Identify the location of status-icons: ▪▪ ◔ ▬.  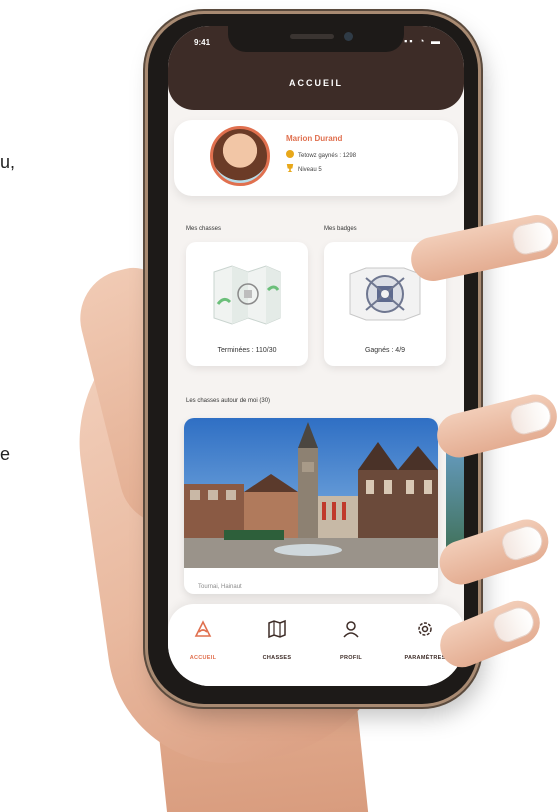
(423, 41).